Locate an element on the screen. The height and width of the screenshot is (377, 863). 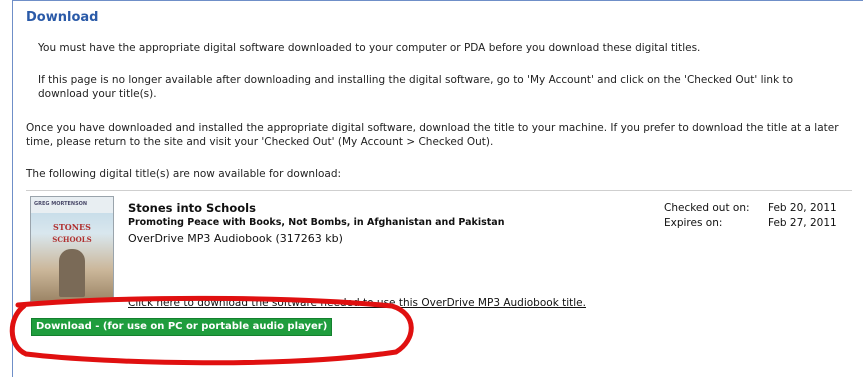
checked-out-label: Checked out on: is located at coordinates (707, 208).